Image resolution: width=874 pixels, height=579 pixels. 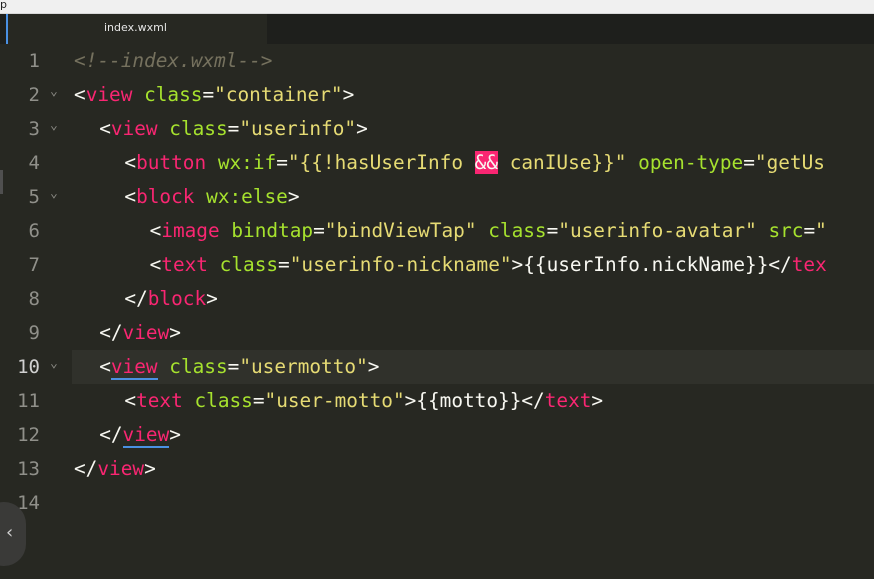 I want to click on code-token: <!--index.wxml-->, so click(x=173, y=60).